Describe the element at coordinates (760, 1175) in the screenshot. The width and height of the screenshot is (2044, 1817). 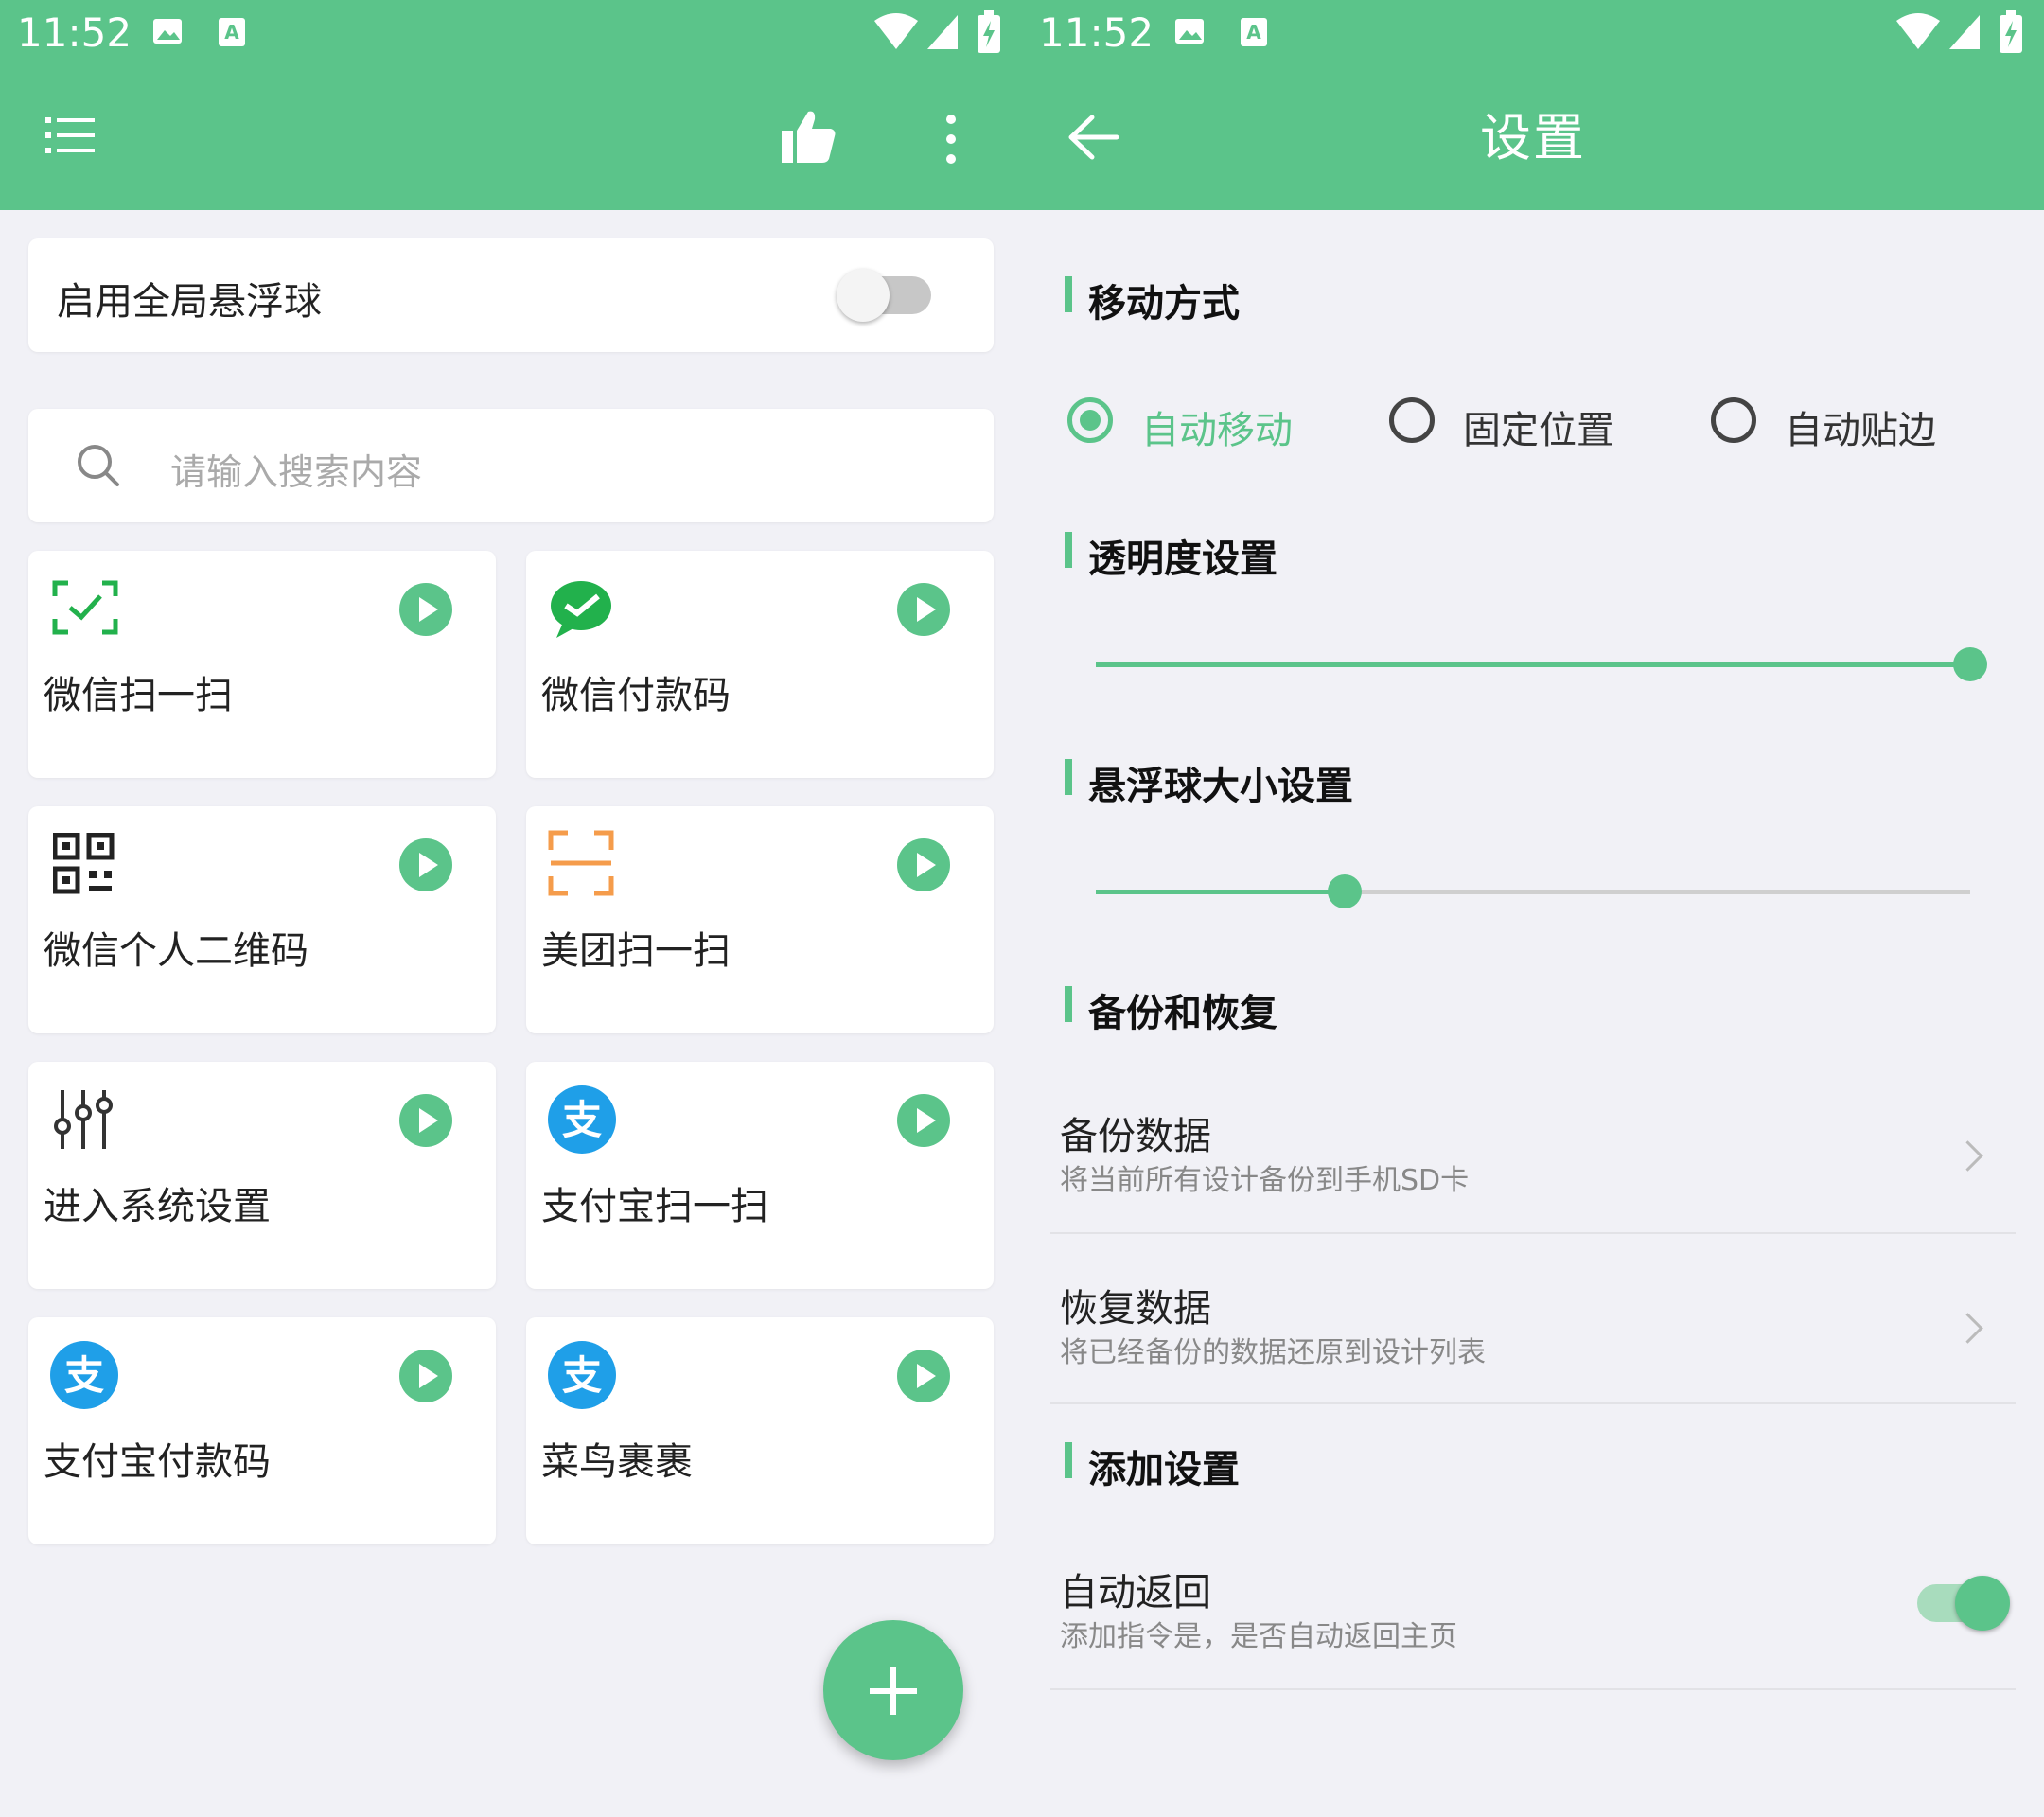
I see `action-card: 支 支付宝扫一扫` at that location.